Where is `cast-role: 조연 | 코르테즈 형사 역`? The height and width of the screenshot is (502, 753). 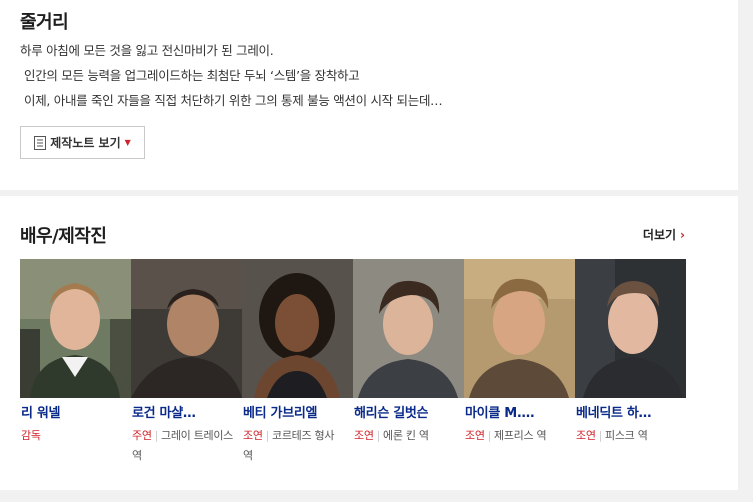
cast-role: 조연 | 코르테즈 형사 역 is located at coordinates (294, 446).